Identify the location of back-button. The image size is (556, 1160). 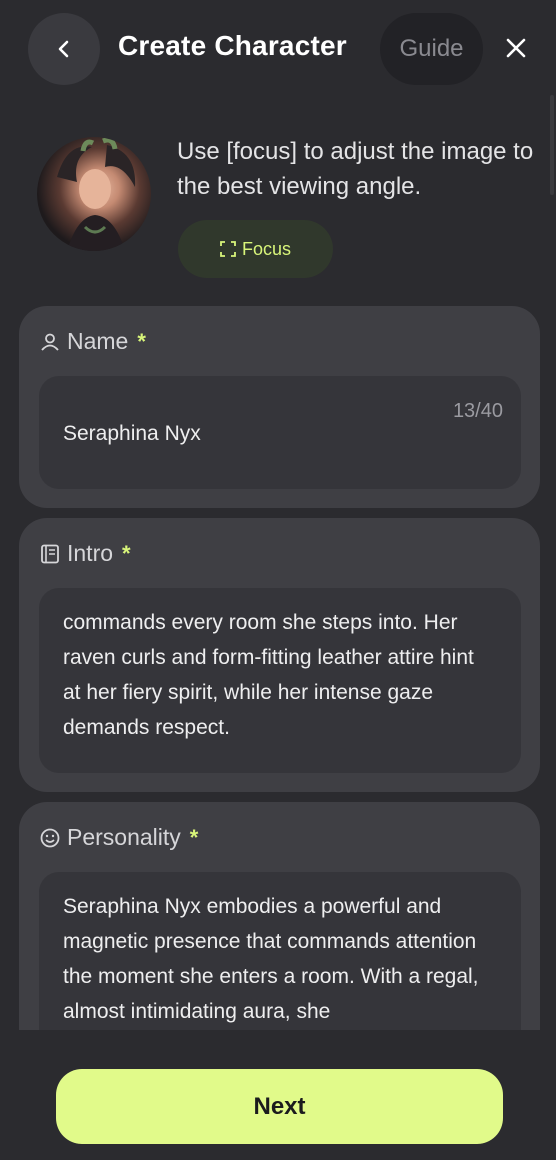
(64, 49).